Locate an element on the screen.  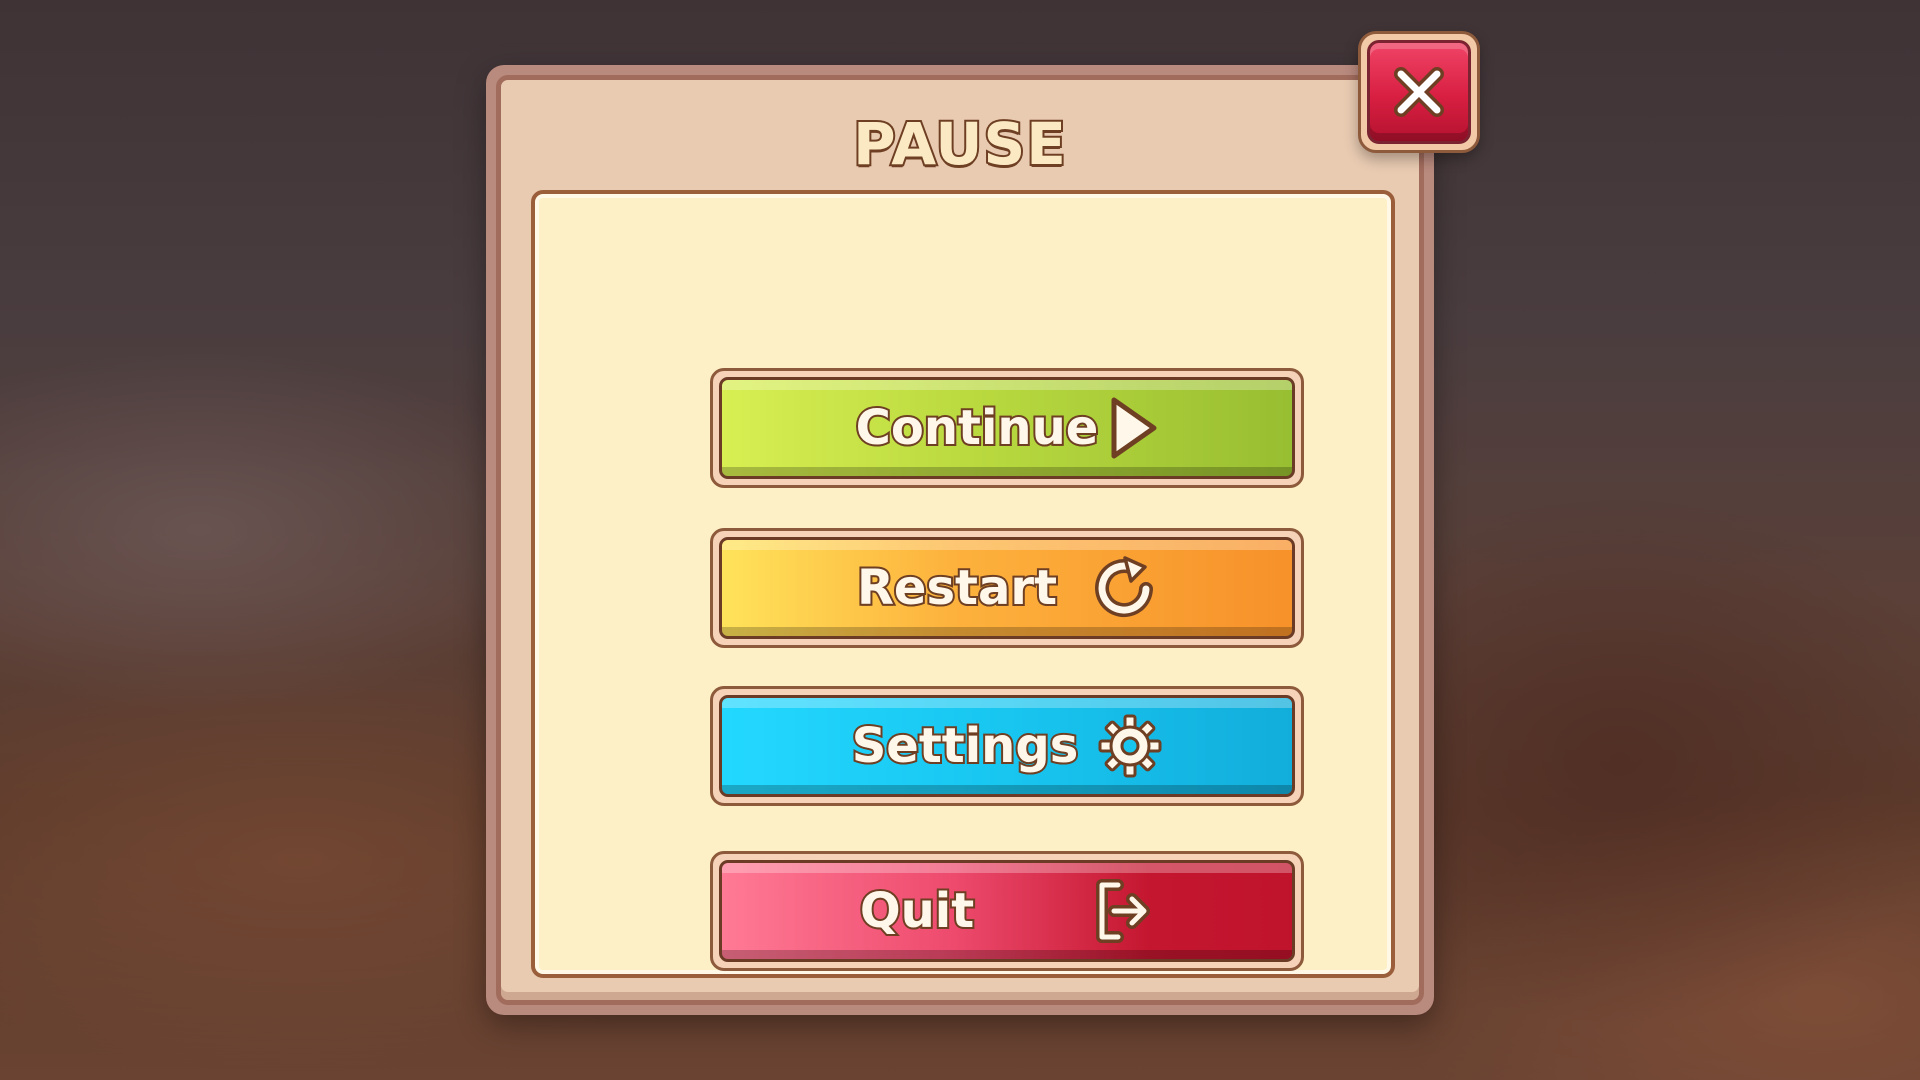
close-button-face is located at coordinates (1419, 92).